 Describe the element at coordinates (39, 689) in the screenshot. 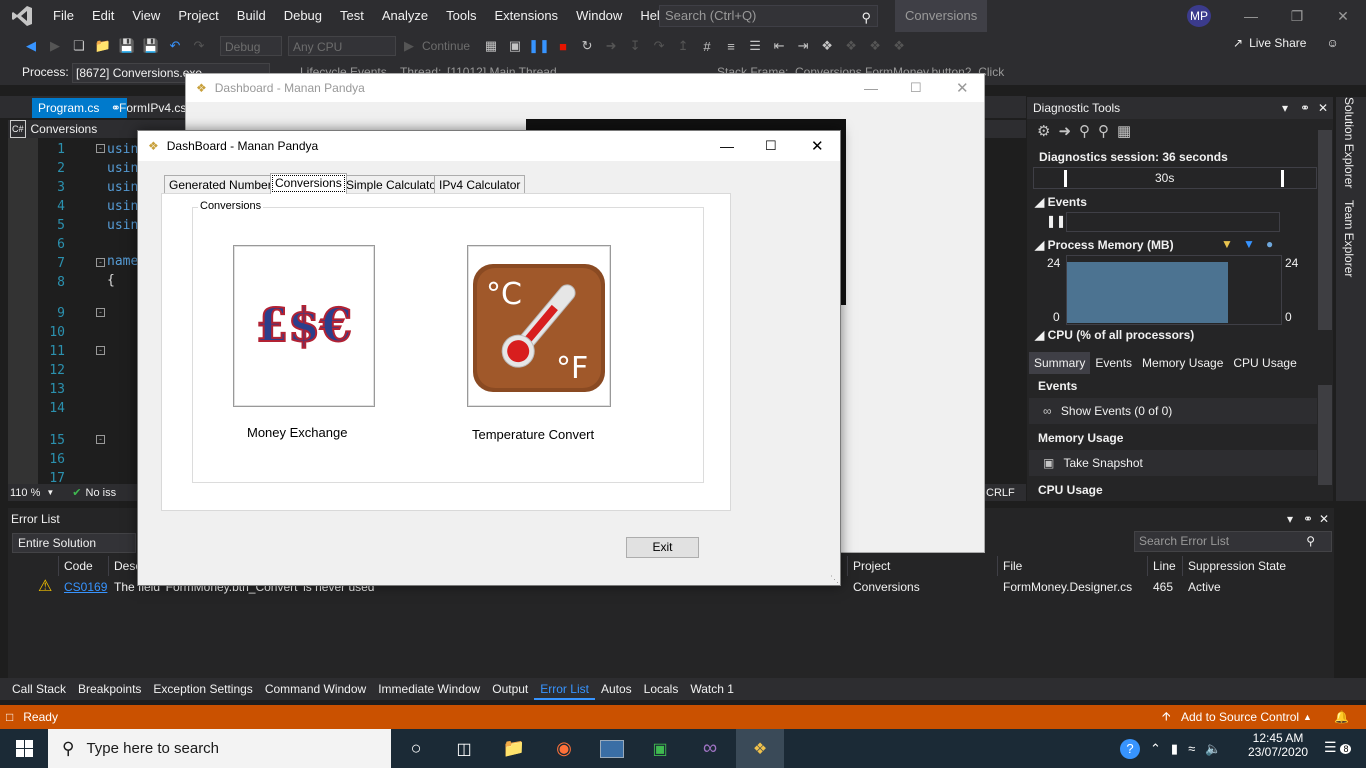

I see `tab-call-stack: Call Stack` at that location.